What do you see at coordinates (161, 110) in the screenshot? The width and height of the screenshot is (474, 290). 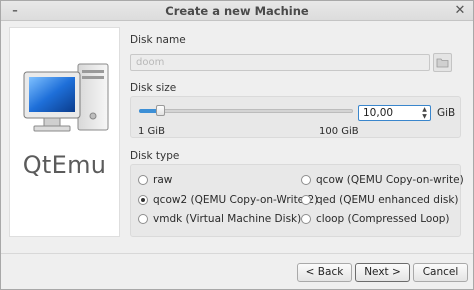 I see `disk-size-slider-handle` at bounding box center [161, 110].